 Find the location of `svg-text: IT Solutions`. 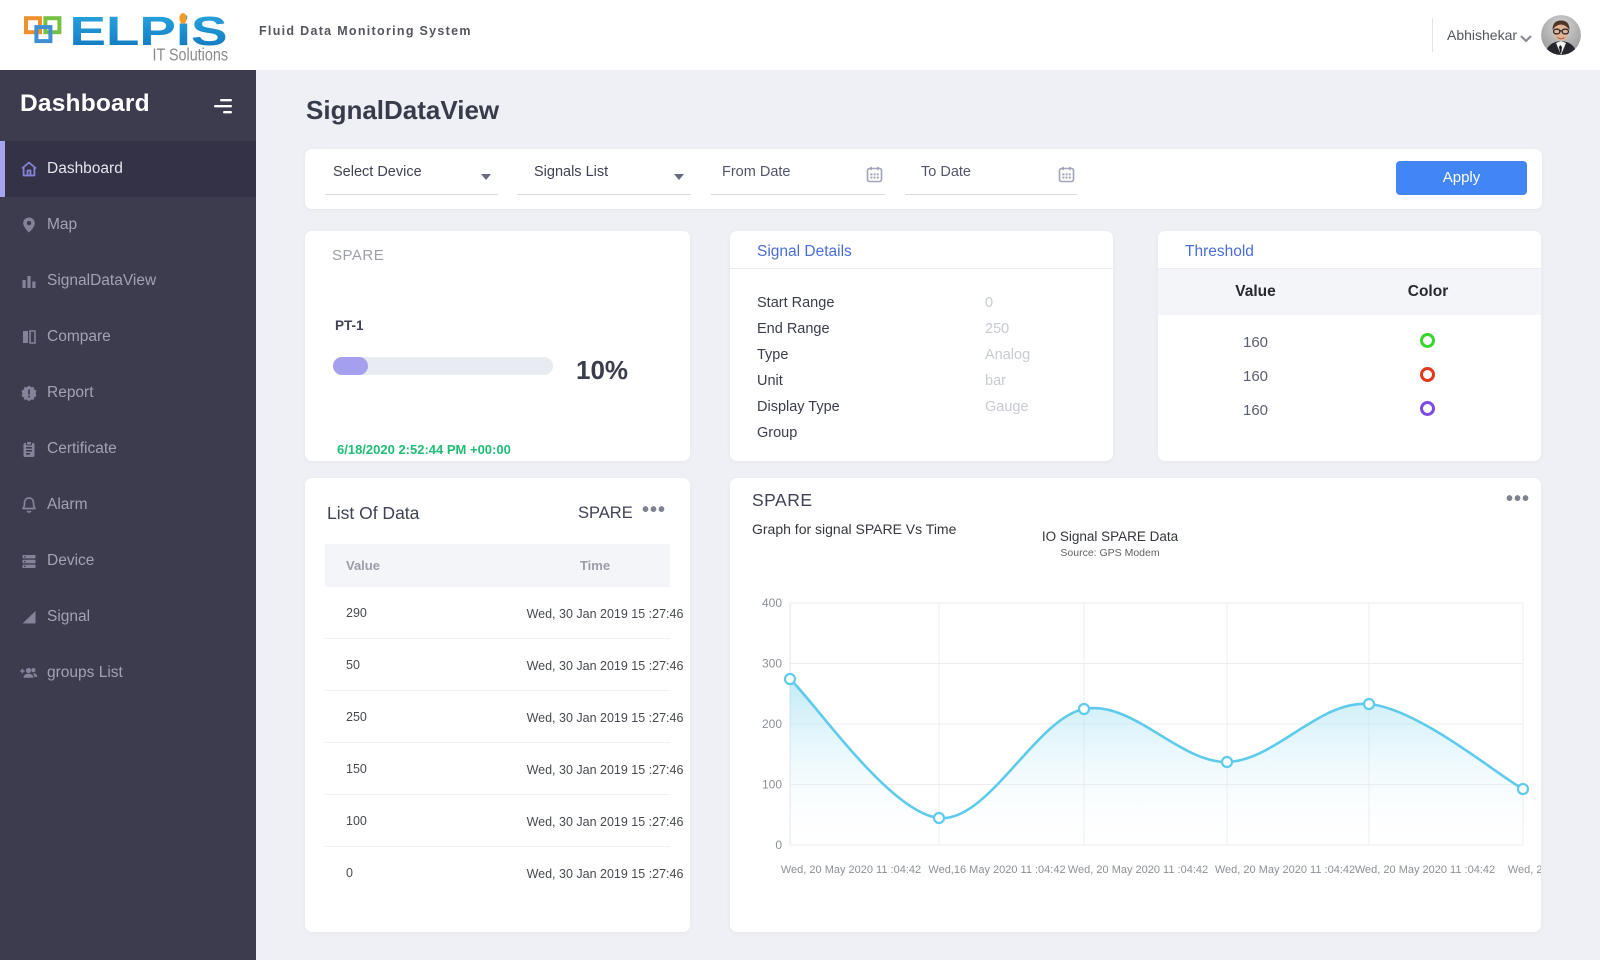

svg-text: IT Solutions is located at coordinates (190, 55).